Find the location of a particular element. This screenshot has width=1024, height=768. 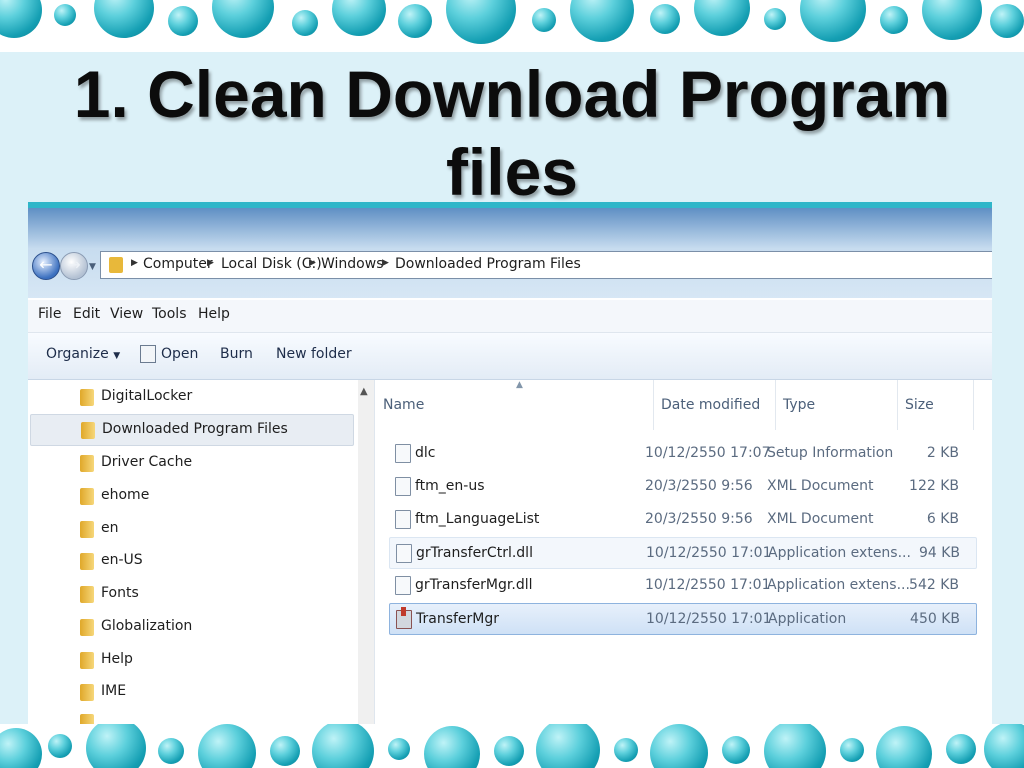

scroll-up-icon: ▲ is located at coordinates (364, 391).